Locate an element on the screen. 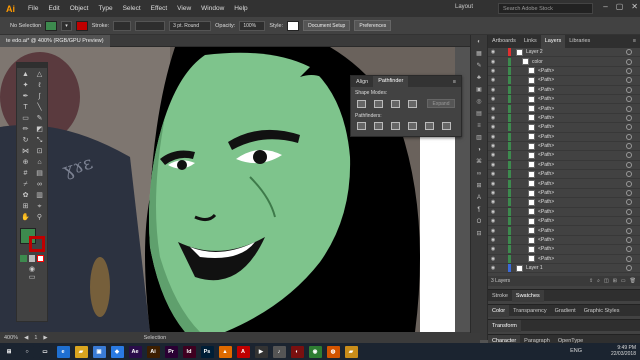 The height and width of the screenshot is (360, 640). maximize-icon: ▢ is located at coordinates (620, 6).